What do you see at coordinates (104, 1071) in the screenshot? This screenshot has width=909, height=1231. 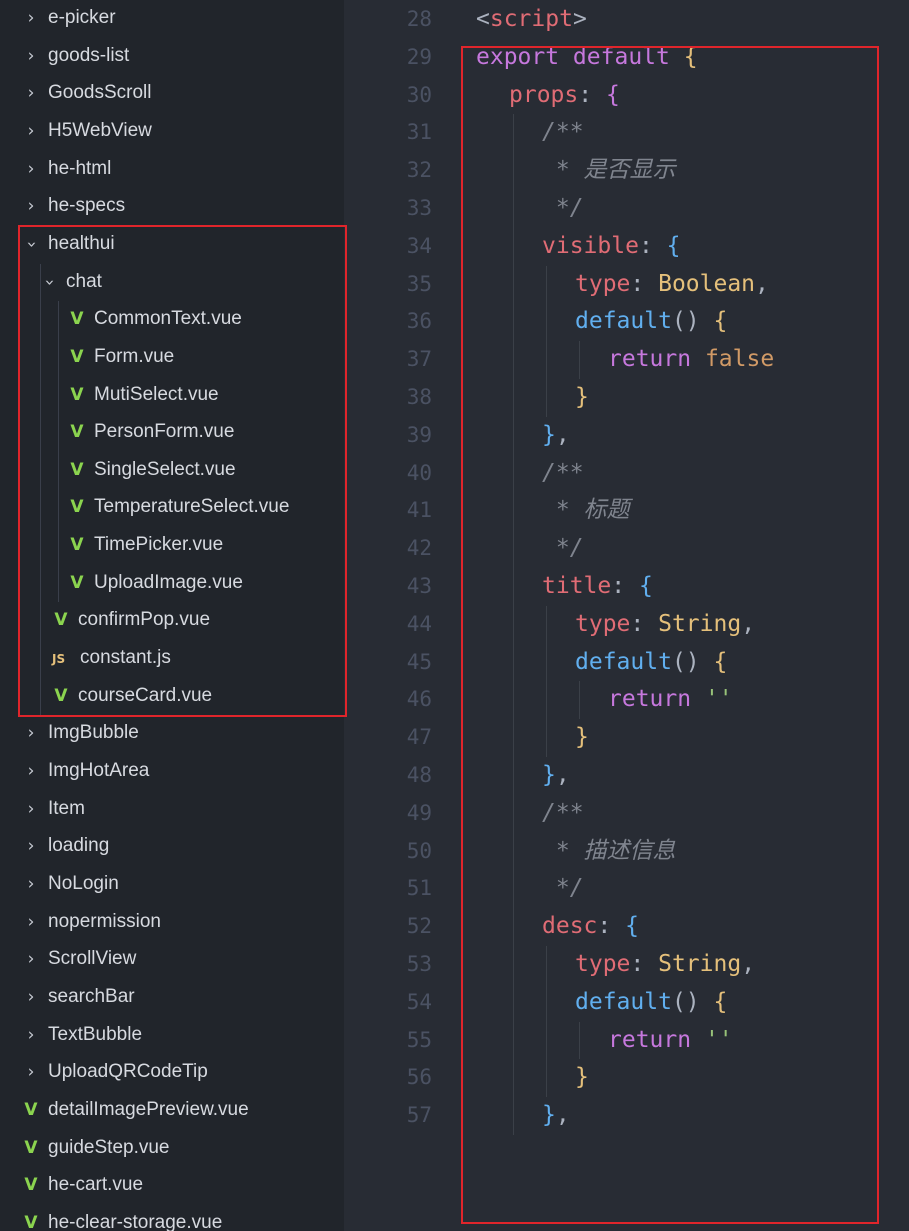 I see `sidebar-folder-item: › UploadQRCodeTip` at bounding box center [104, 1071].